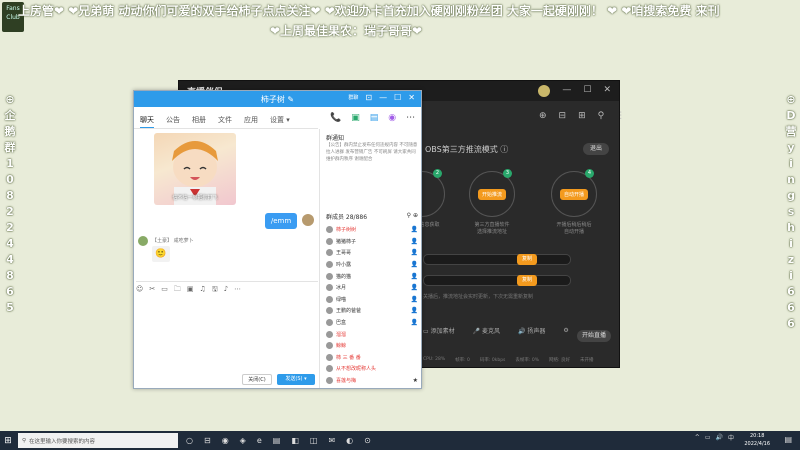 The image size is (800, 450). What do you see at coordinates (335, 118) in the screenshot?
I see `qq-call-icon: 📞` at bounding box center [335, 118].